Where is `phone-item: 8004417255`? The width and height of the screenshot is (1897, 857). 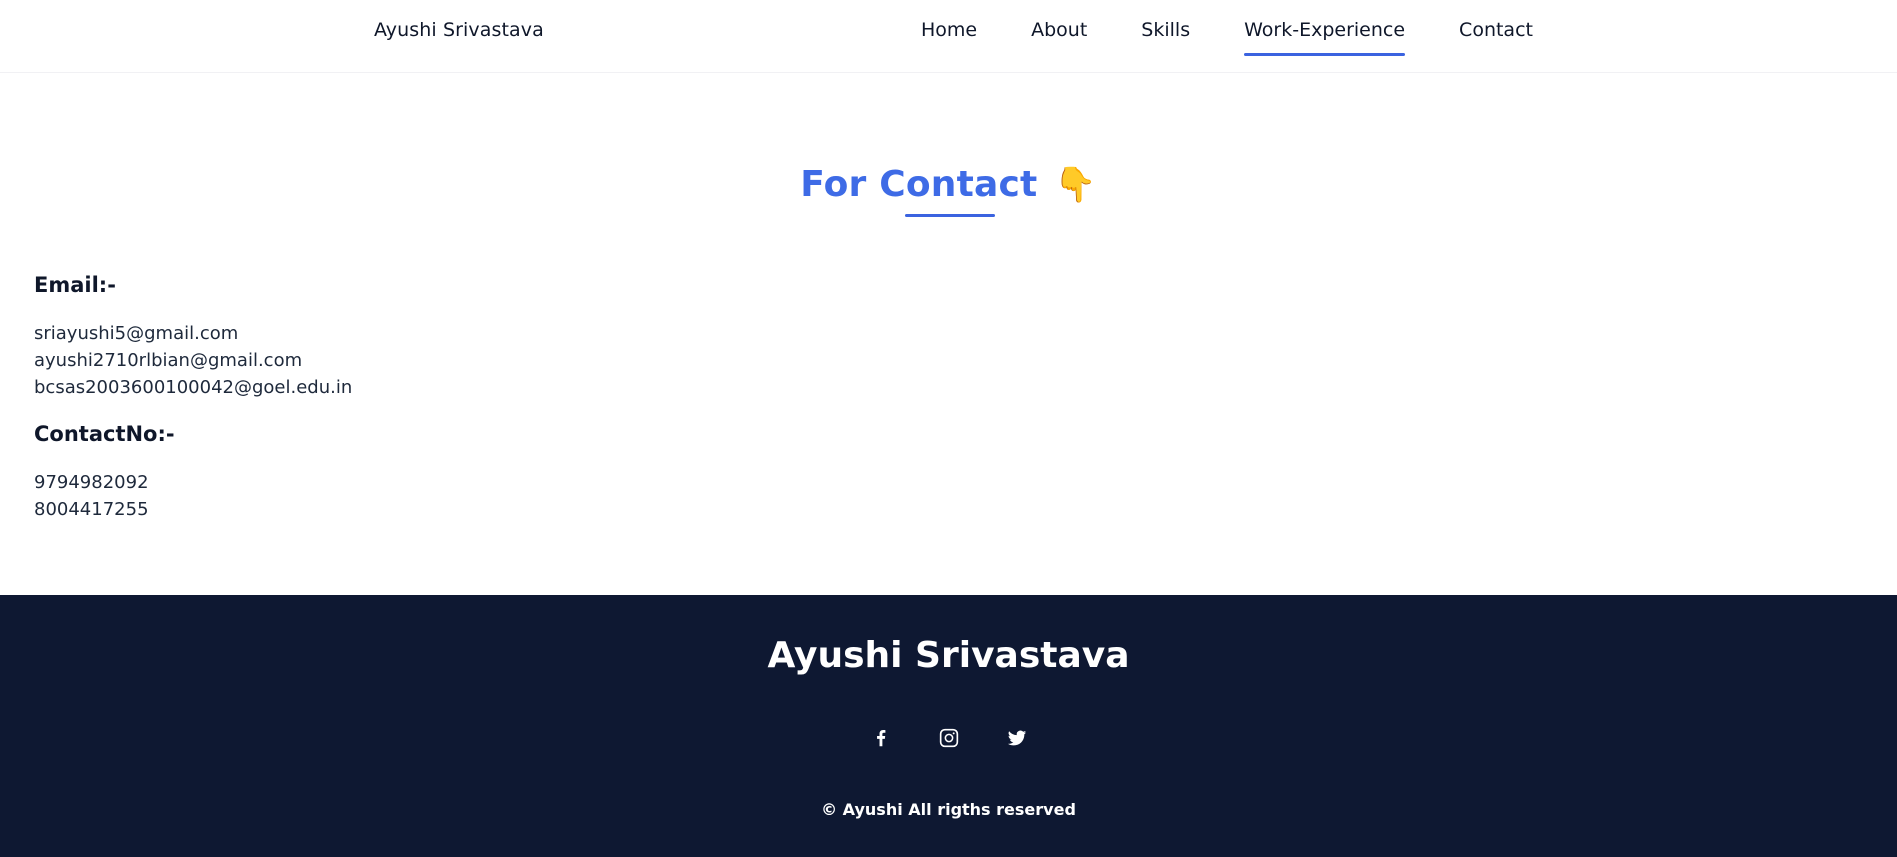 phone-item: 8004417255 is located at coordinates (91, 509).